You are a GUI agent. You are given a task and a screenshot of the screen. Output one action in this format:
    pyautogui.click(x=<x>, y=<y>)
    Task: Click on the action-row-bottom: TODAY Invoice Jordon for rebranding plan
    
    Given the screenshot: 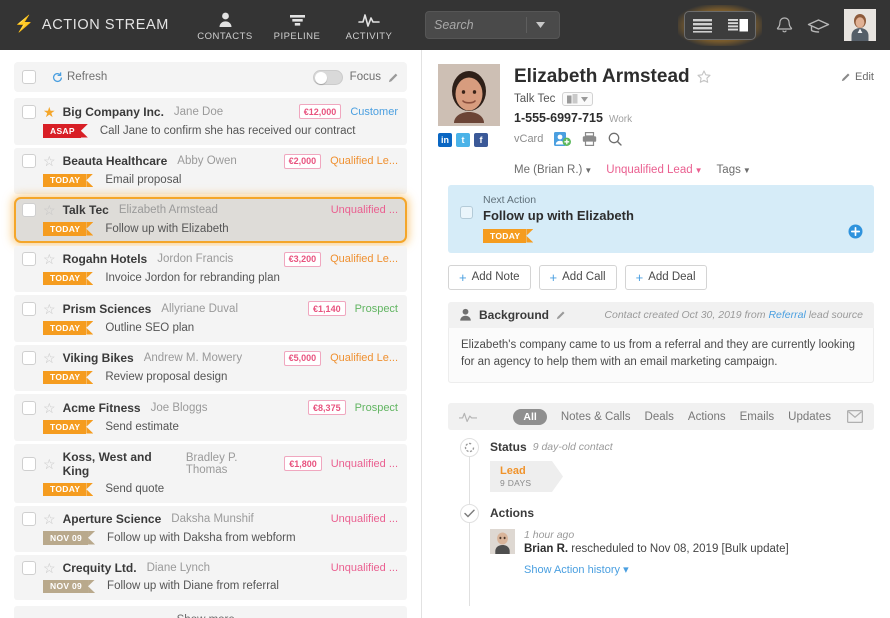 What is the action you would take?
    pyautogui.click(x=210, y=278)
    